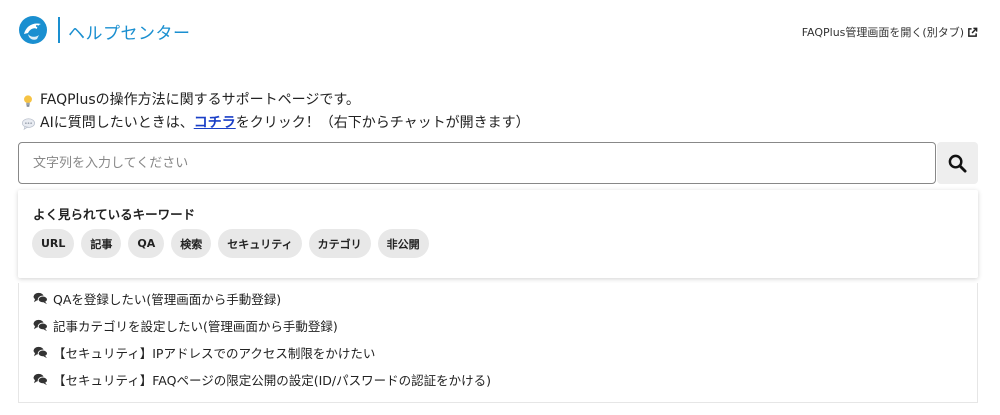 This screenshot has width=1000, height=415. I want to click on popular-keywords-title: よく見られているキーワード, so click(114, 214).